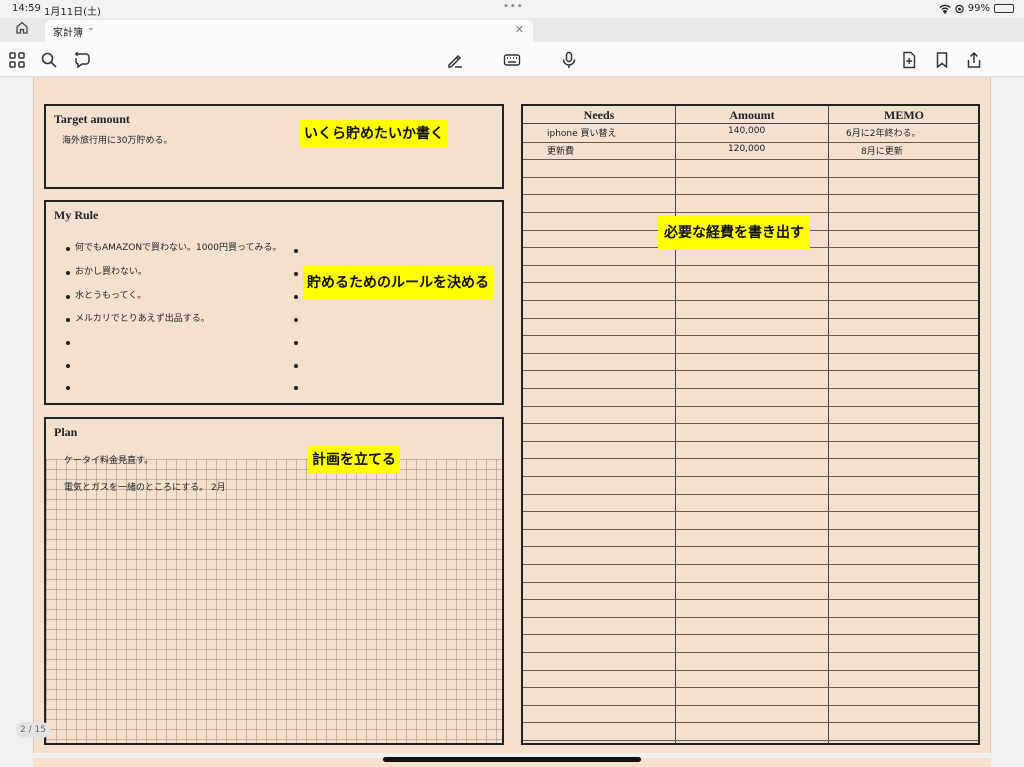 This screenshot has height=767, width=1024. Describe the element at coordinates (68, 33) in the screenshot. I see `tab-title: 家計簿` at that location.